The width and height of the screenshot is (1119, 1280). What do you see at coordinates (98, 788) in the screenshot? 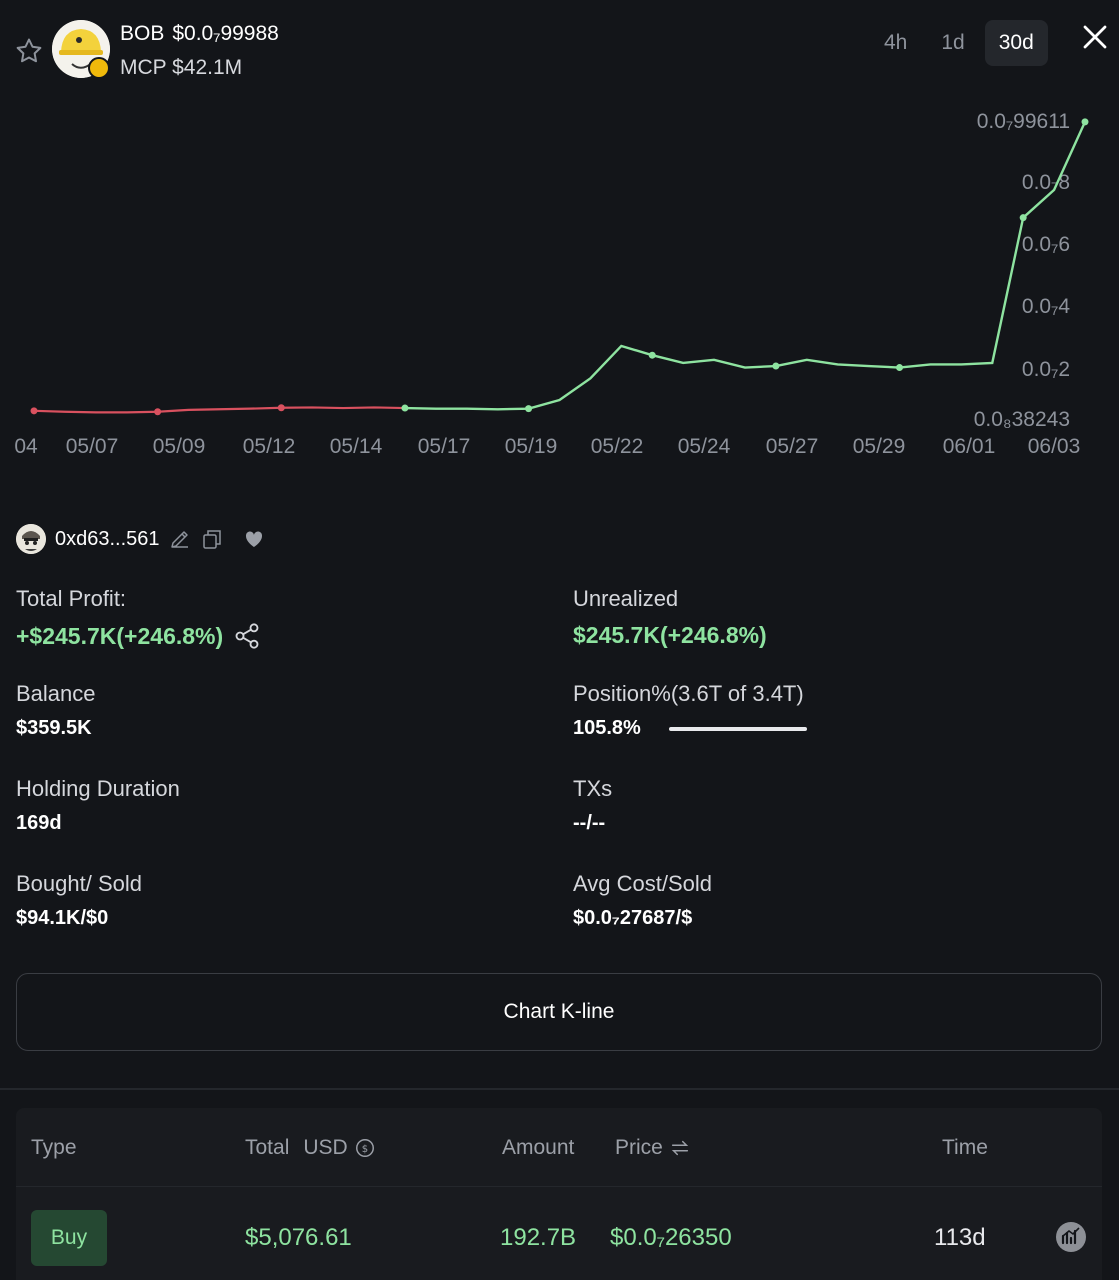
I see `holding-duration-label: Holding Duration` at bounding box center [98, 788].